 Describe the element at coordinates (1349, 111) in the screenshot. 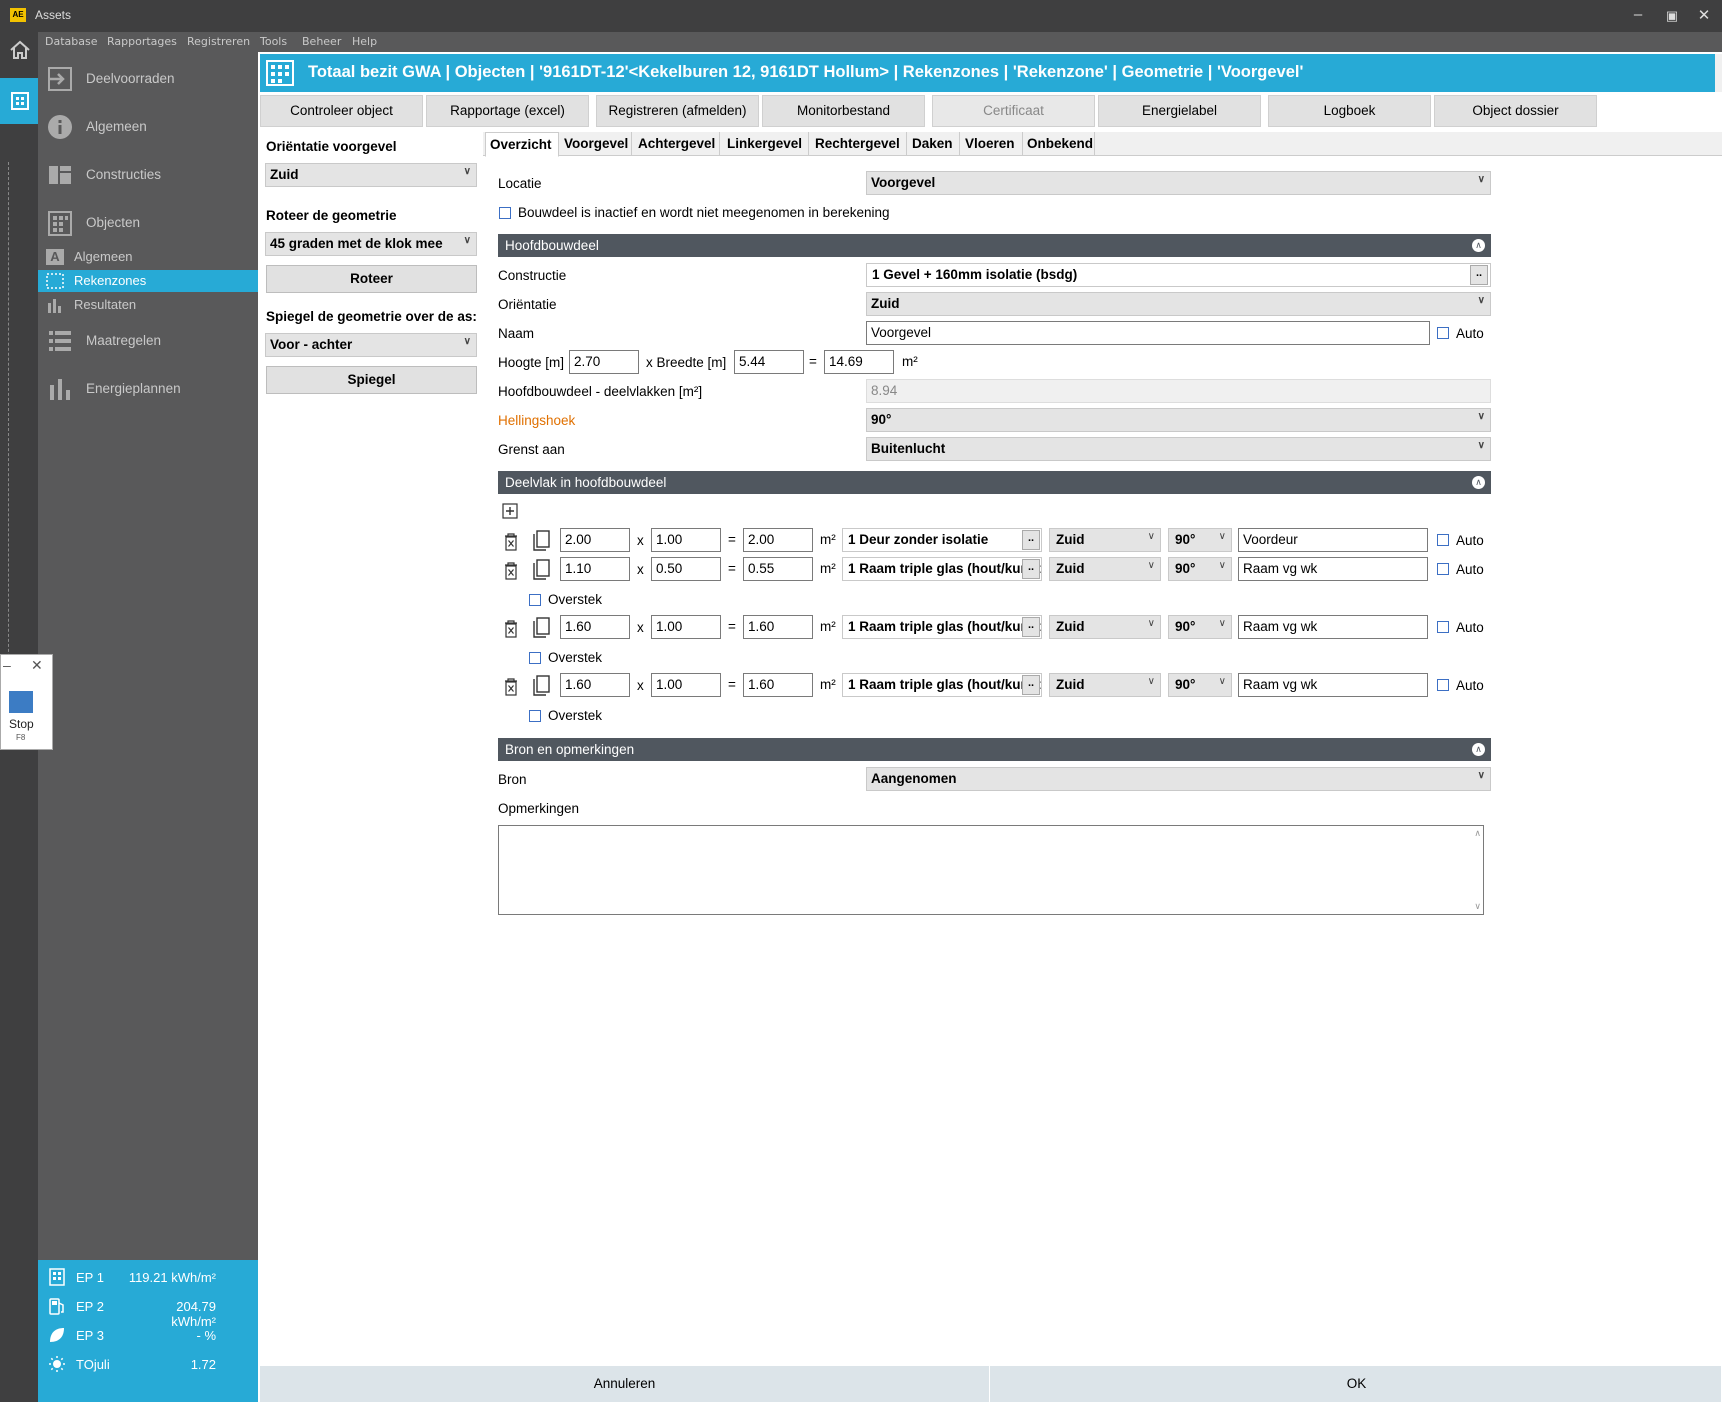

I see `logboek-button: Logboek` at that location.